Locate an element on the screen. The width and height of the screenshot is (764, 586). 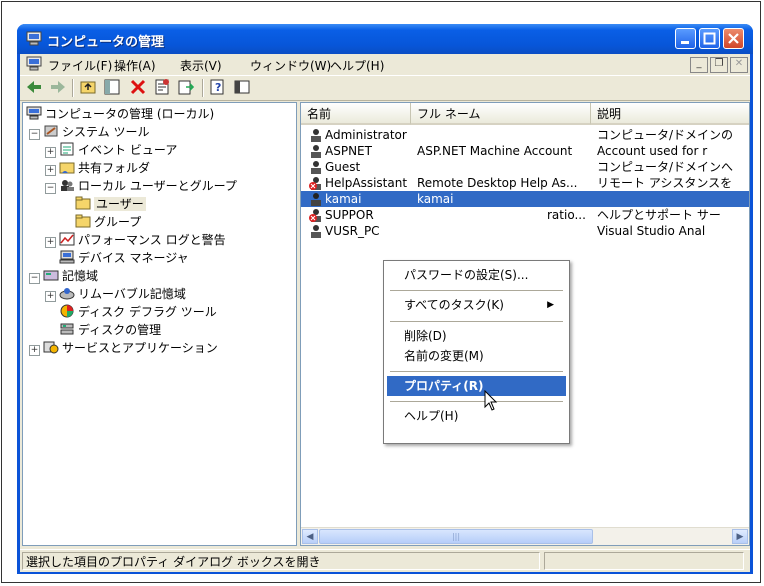
row-description: コンピュータ/ドメインへ is located at coordinates (665, 167).